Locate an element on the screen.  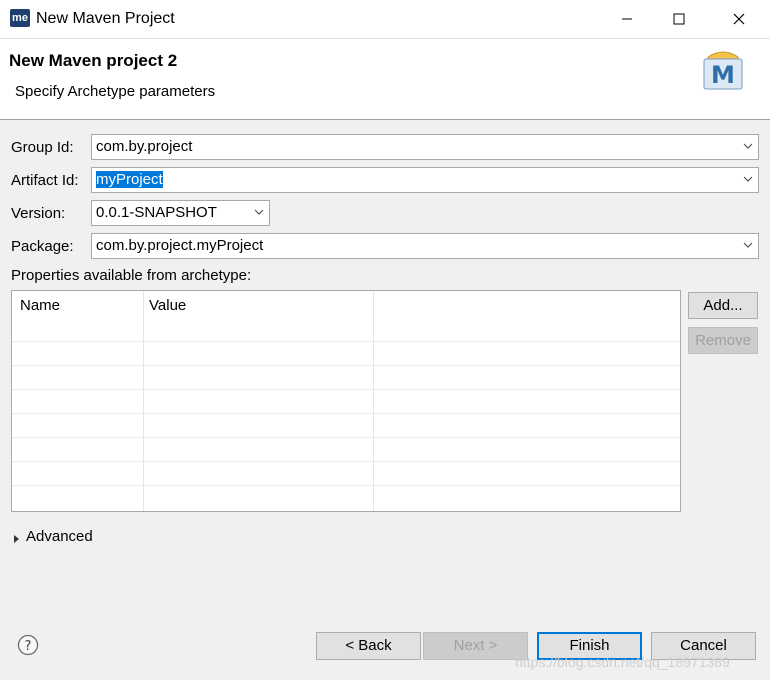
page-description: Specify Archetype parameters is located at coordinates (115, 91).